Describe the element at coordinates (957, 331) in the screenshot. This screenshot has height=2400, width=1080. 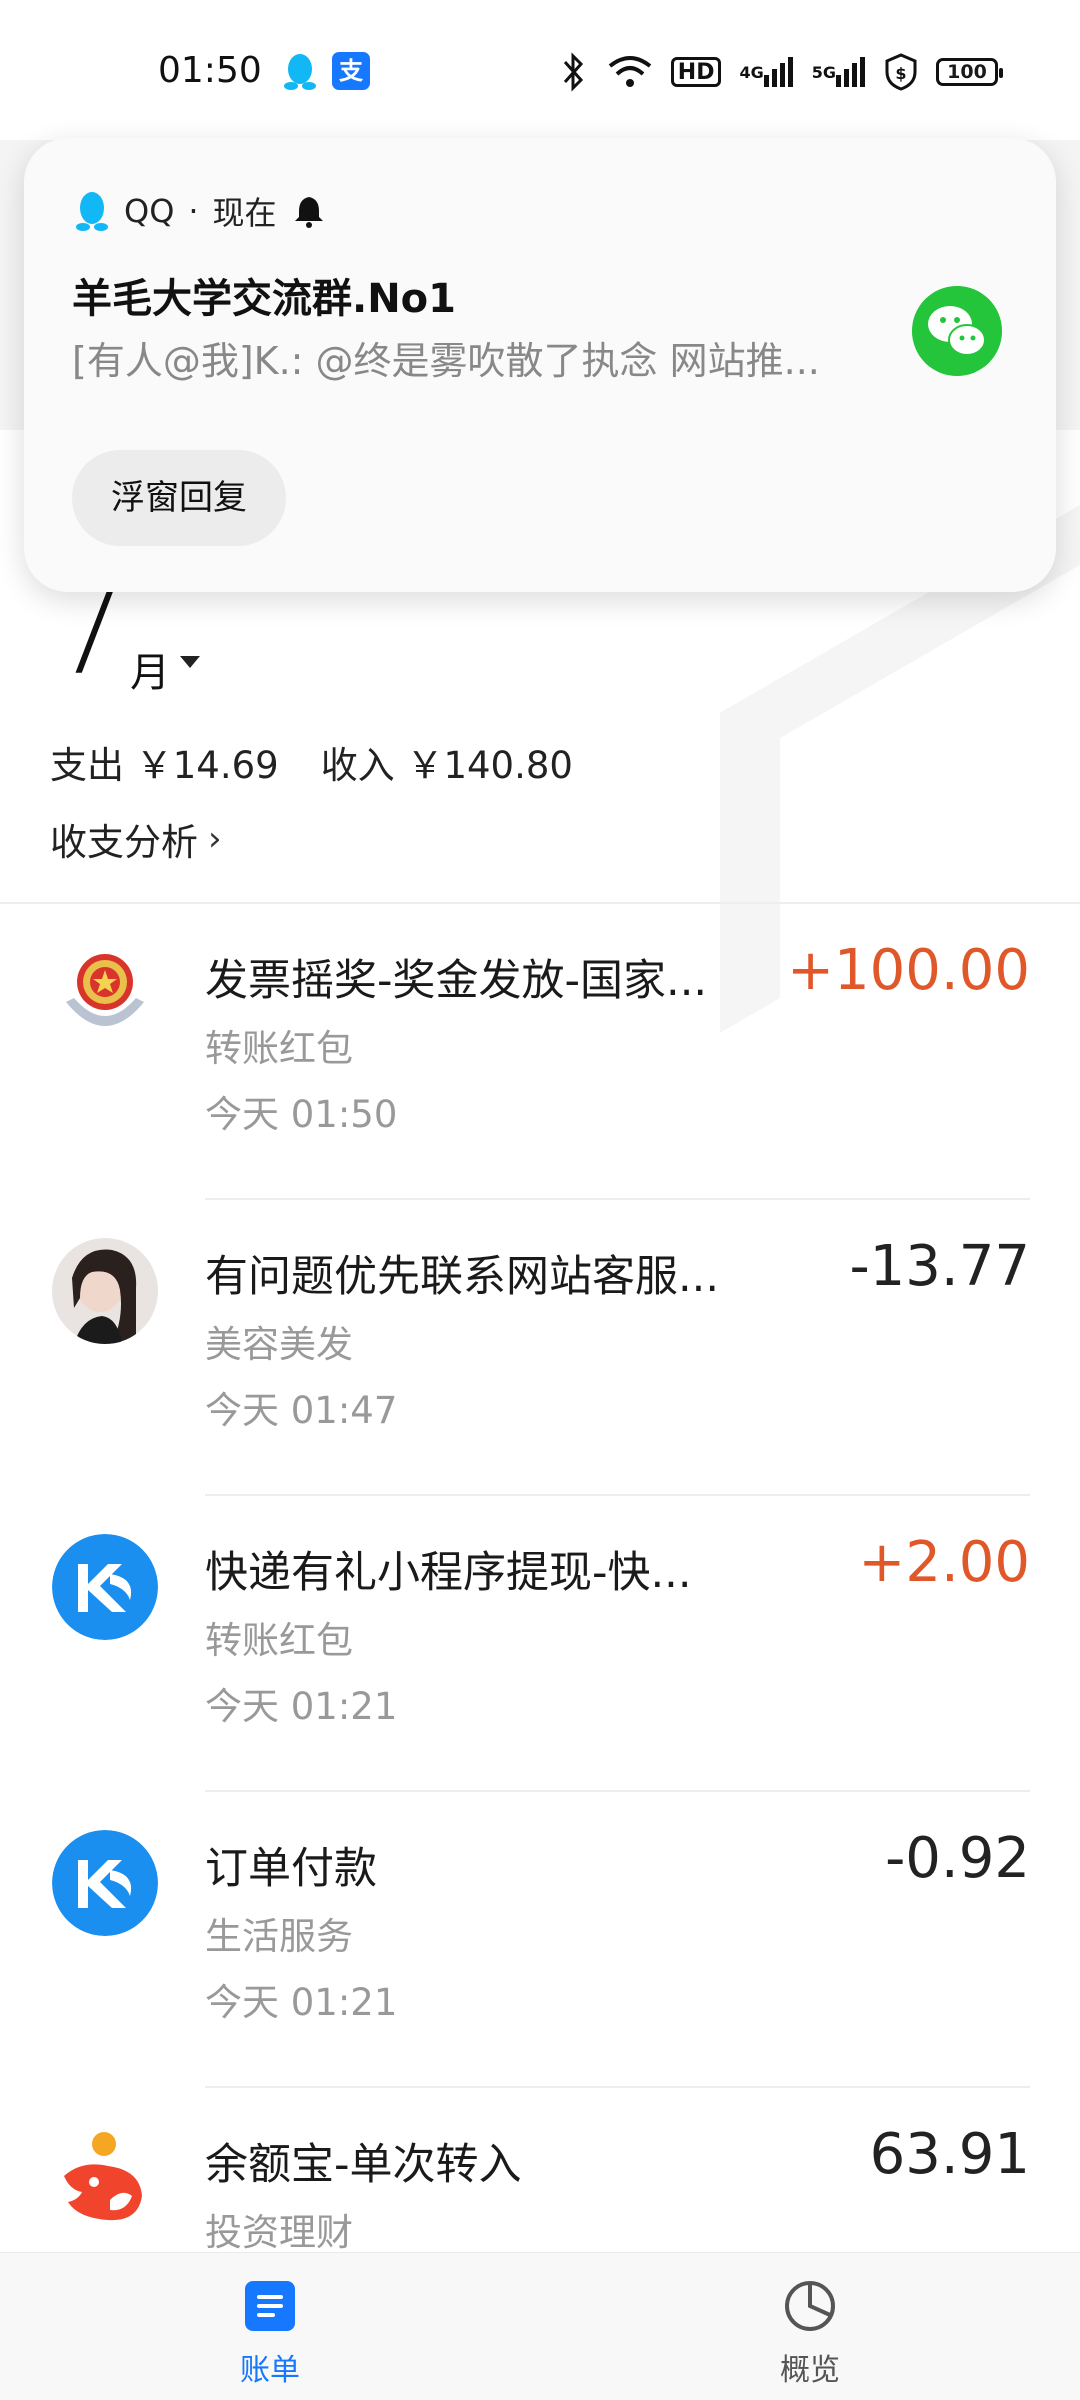
I see `wechat-icon` at that location.